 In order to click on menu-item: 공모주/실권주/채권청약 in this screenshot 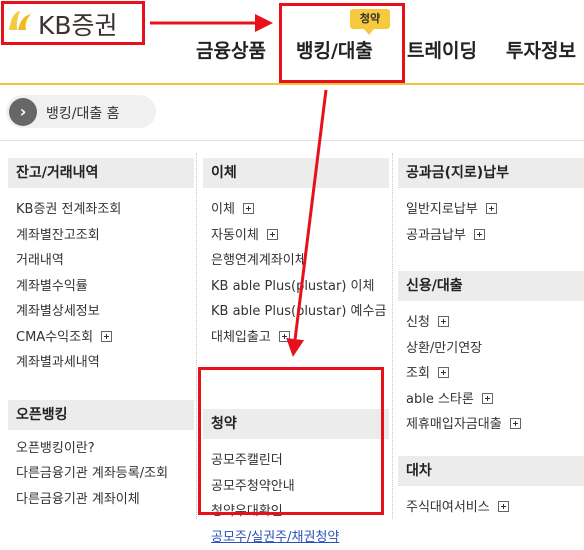, I will do `click(296, 537)`.